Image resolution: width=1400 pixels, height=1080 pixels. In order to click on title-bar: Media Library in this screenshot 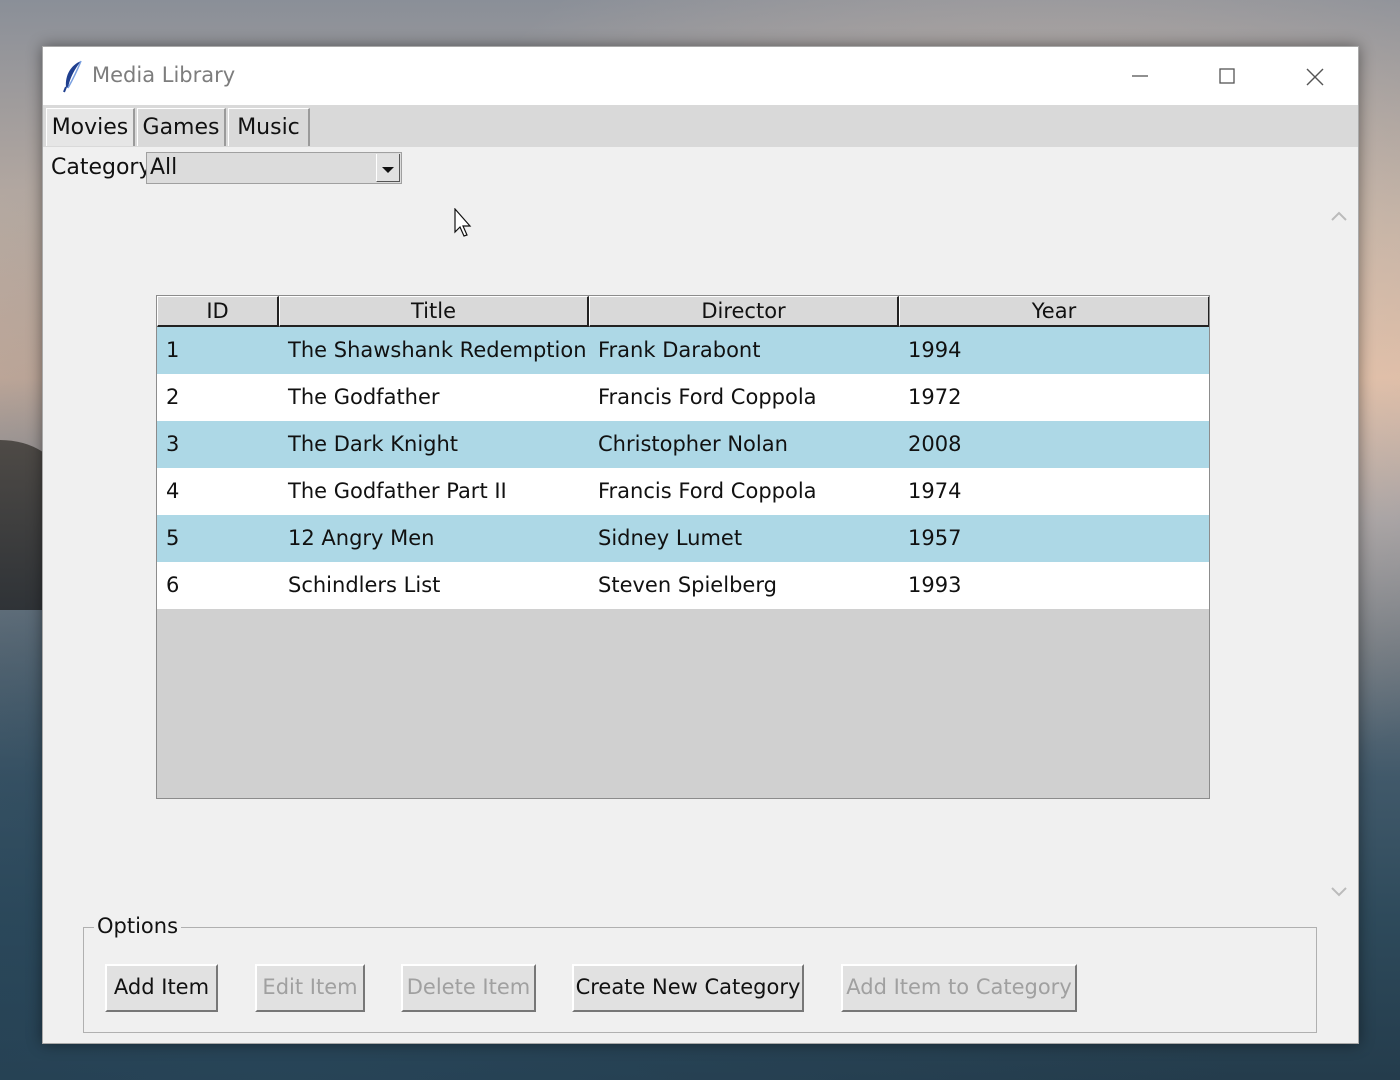, I will do `click(700, 76)`.